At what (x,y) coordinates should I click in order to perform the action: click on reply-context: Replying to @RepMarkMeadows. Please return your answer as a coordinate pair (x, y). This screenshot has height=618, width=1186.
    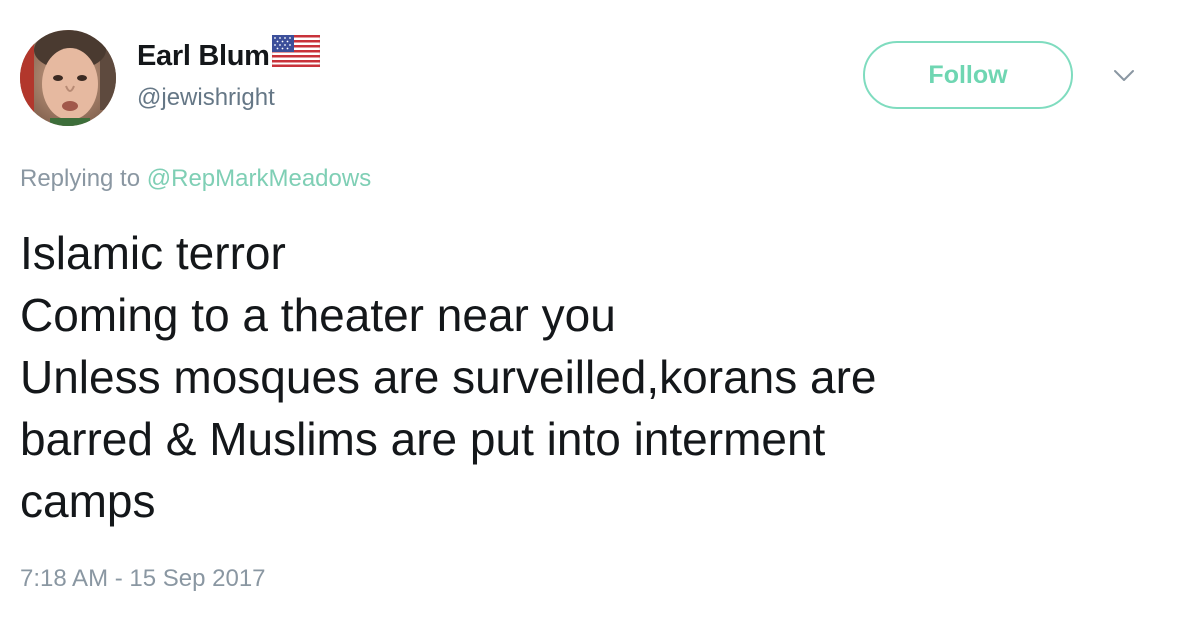
    Looking at the image, I should click on (195, 179).